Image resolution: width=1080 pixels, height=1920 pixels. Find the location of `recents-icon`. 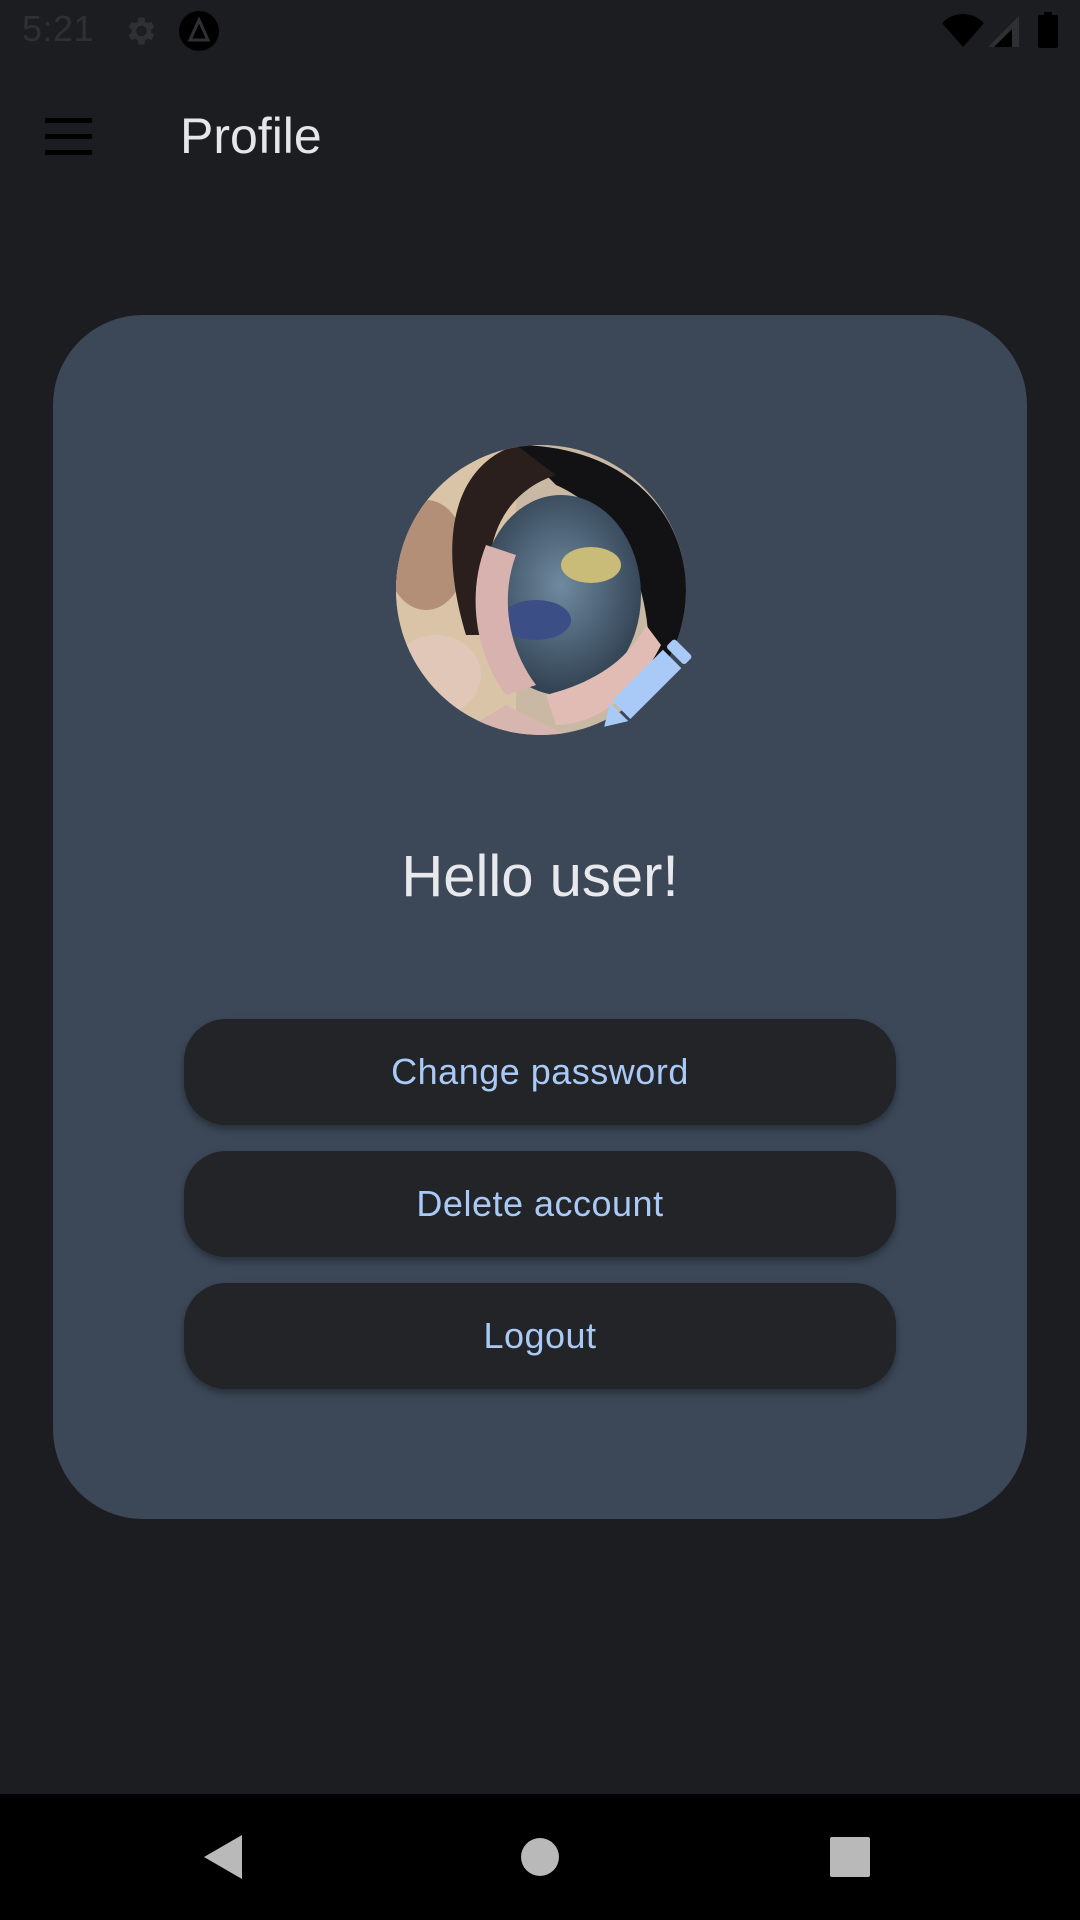

recents-icon is located at coordinates (850, 1857).